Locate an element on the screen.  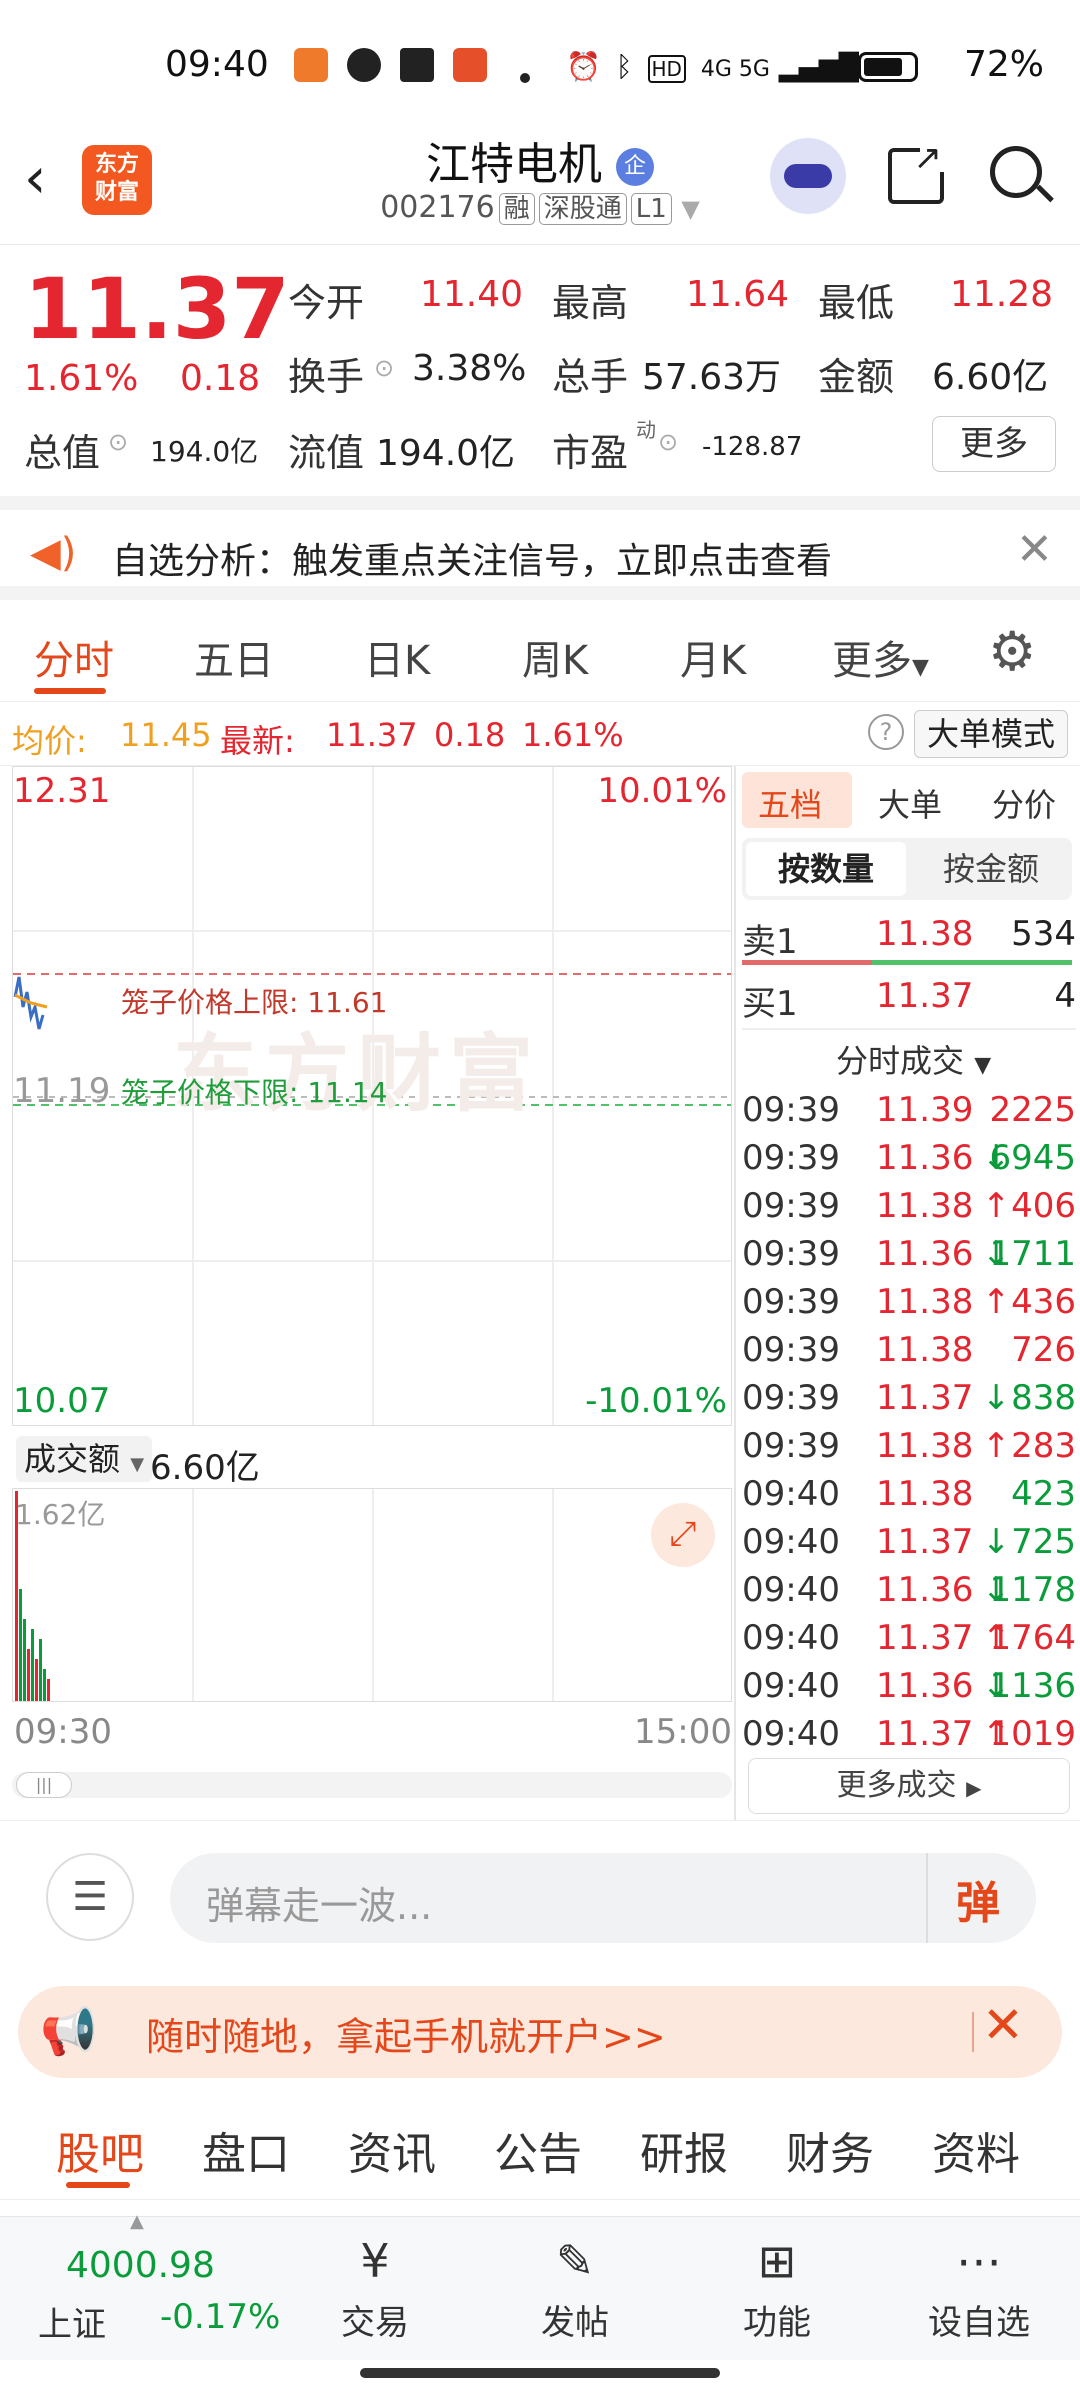
danmu-input: 弹幕走一波... 弹 is located at coordinates (603, 1898).